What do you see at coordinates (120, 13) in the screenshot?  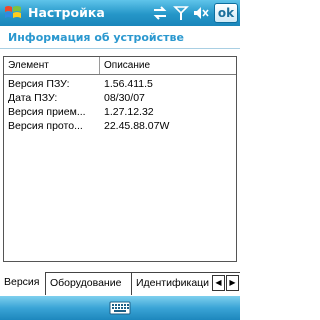 I see `title-bar: Настройка ok` at bounding box center [120, 13].